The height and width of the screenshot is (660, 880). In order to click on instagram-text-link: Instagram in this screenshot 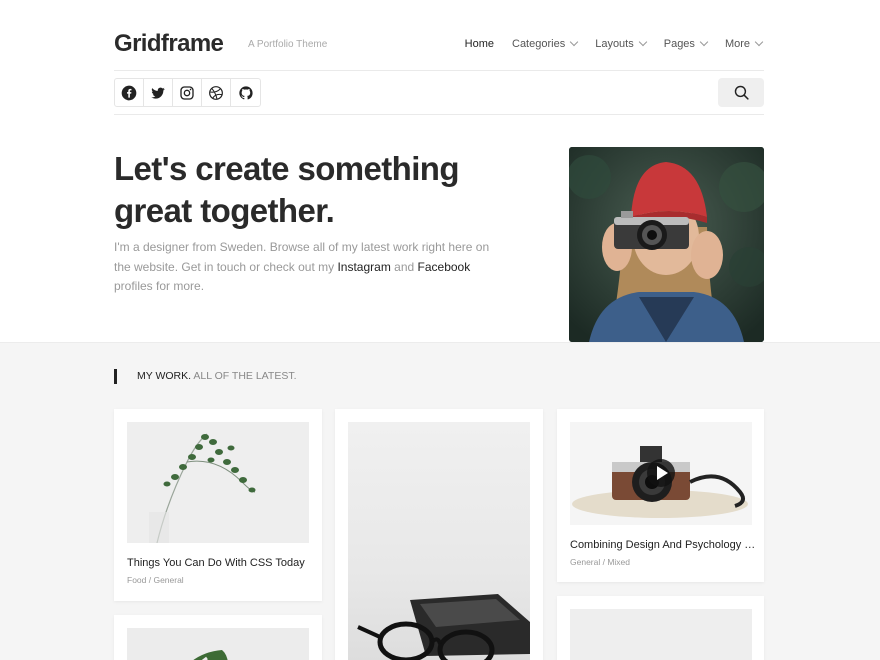, I will do `click(363, 267)`.